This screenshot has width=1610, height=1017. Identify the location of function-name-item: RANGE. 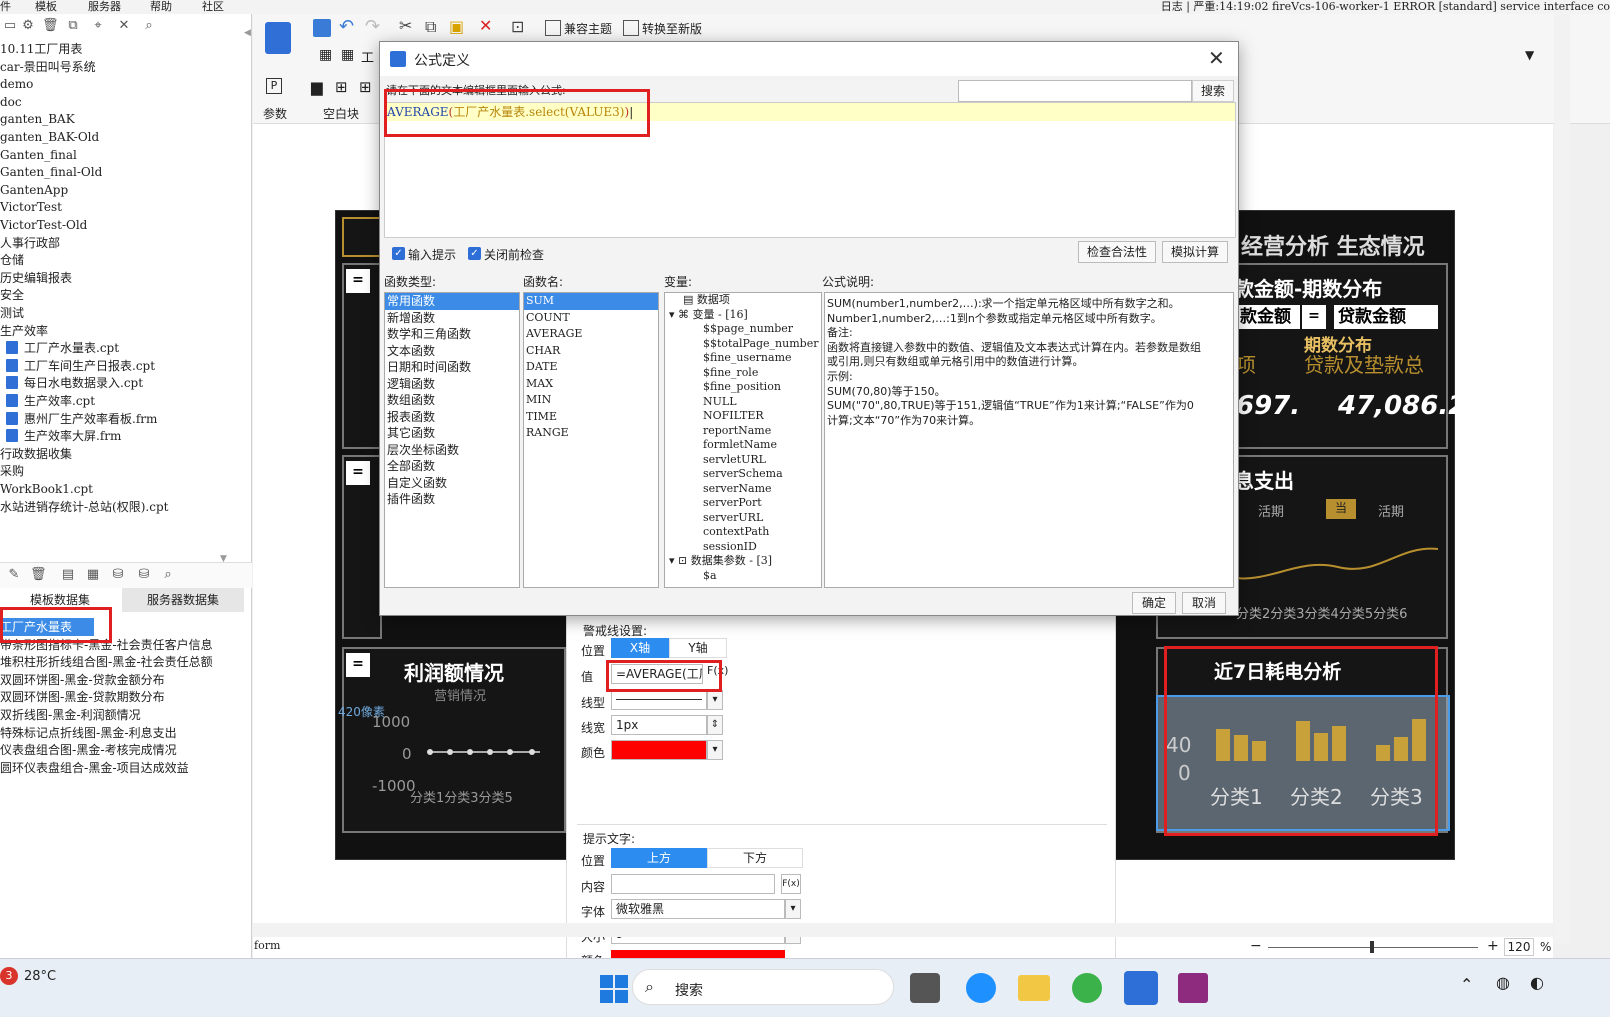
(591, 433).